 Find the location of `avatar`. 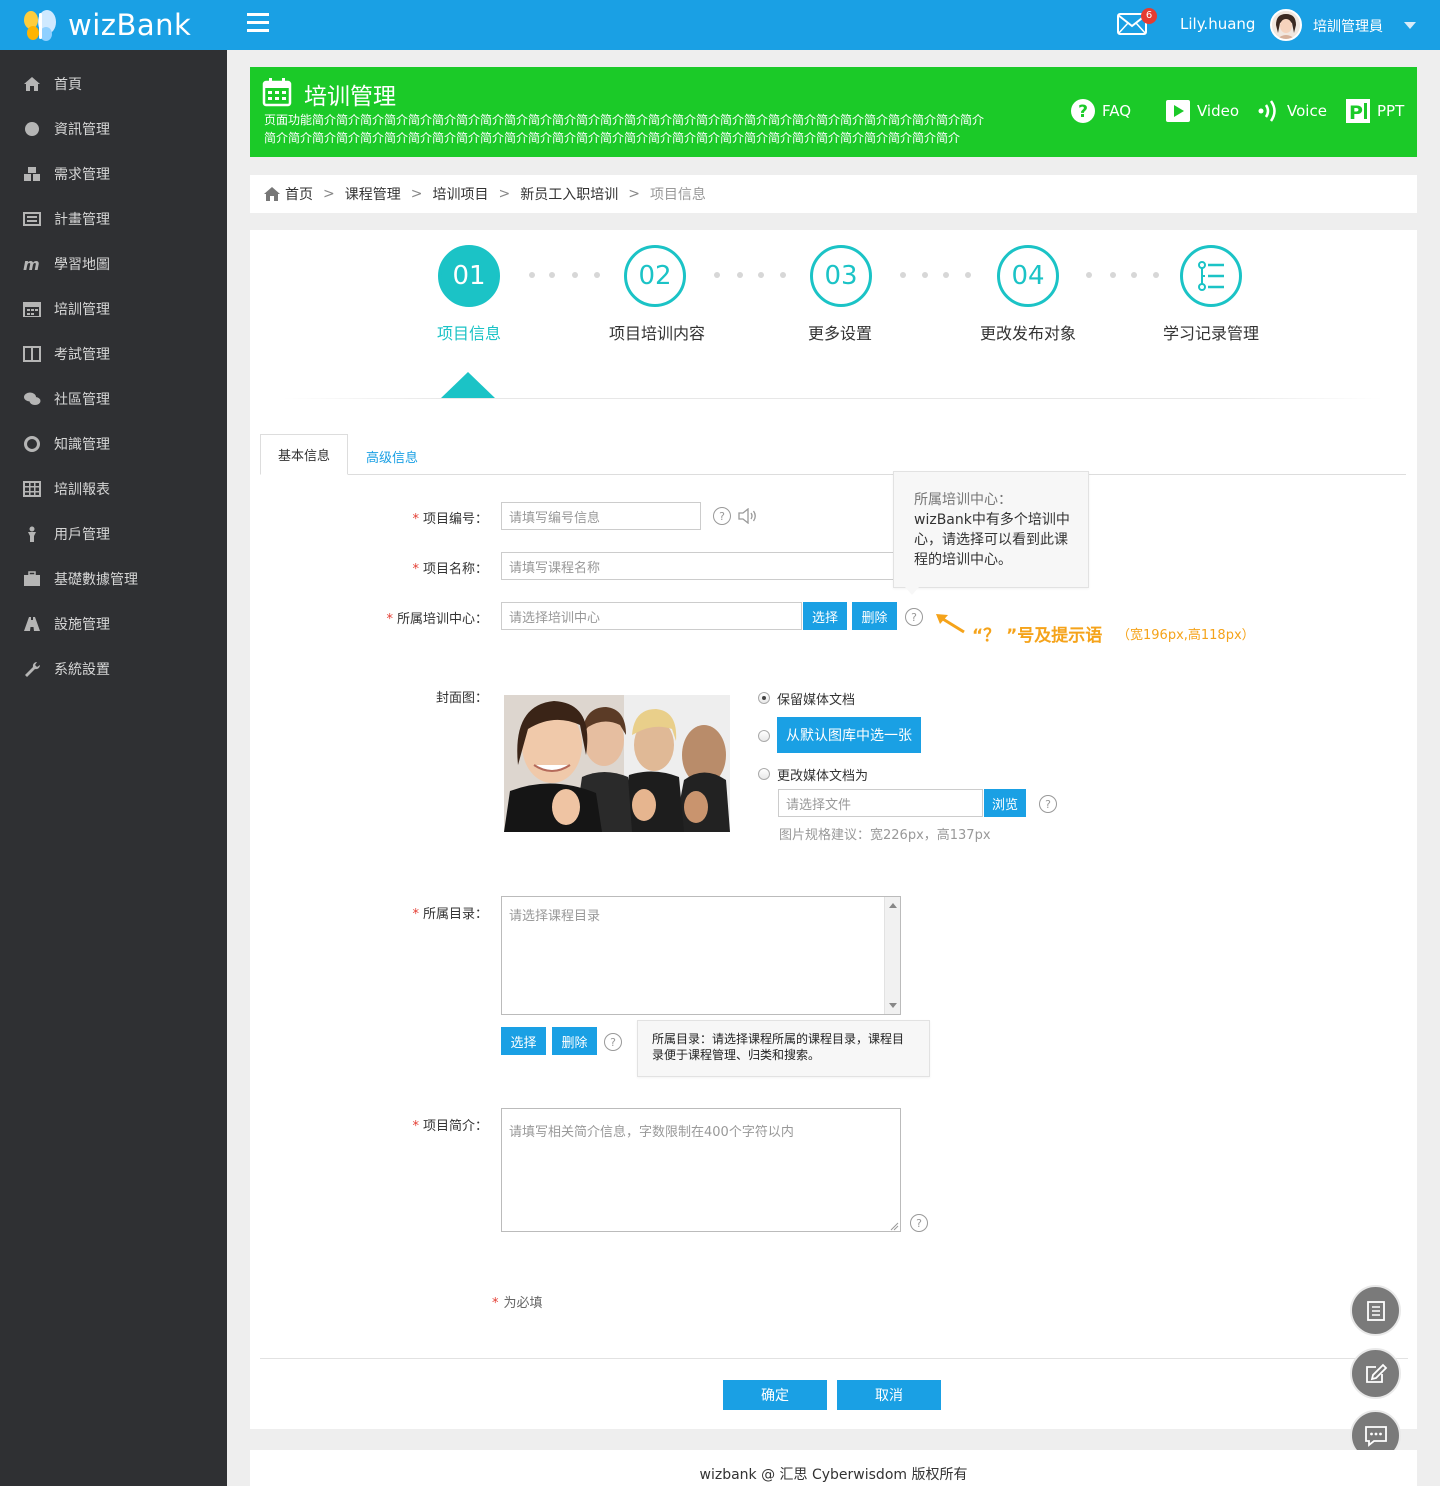

avatar is located at coordinates (1286, 25).